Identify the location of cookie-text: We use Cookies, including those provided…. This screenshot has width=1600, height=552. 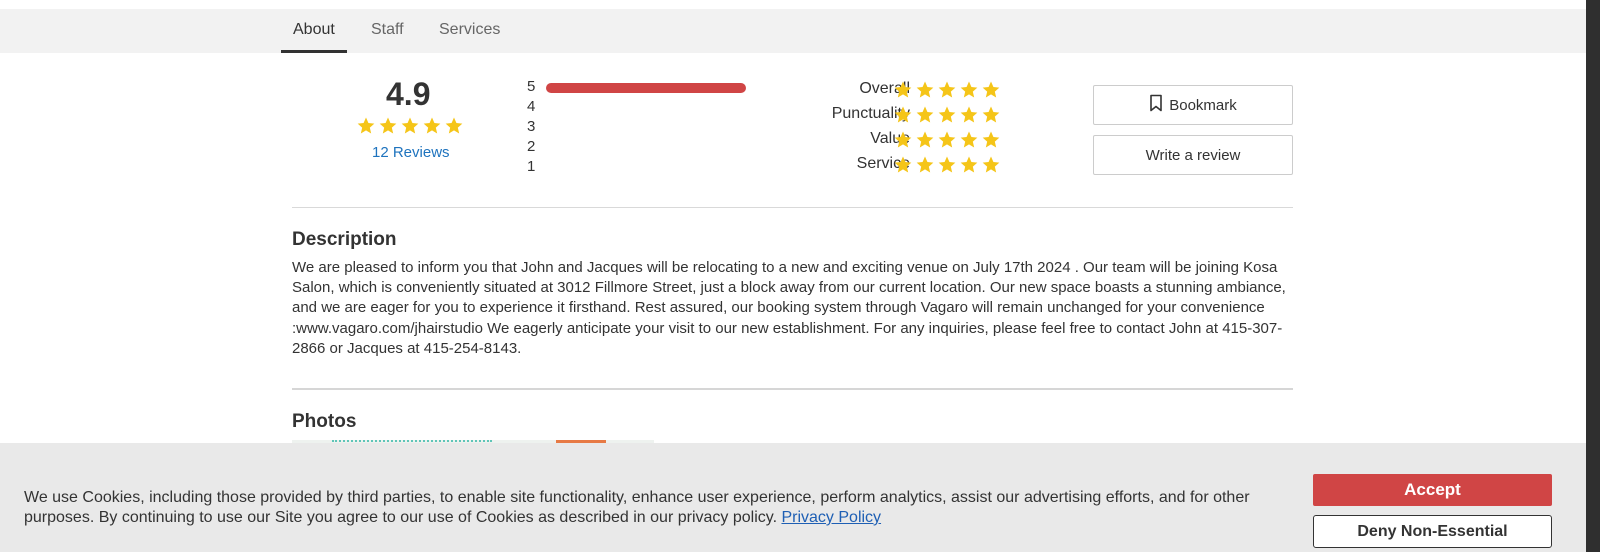
(637, 507).